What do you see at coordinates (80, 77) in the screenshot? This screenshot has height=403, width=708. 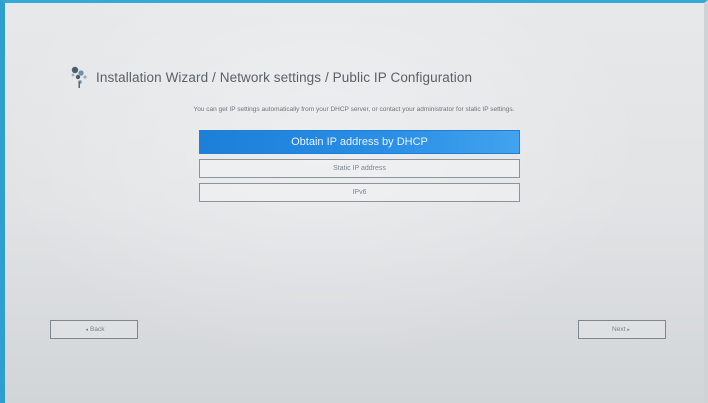 I see `tree-logo-icon` at bounding box center [80, 77].